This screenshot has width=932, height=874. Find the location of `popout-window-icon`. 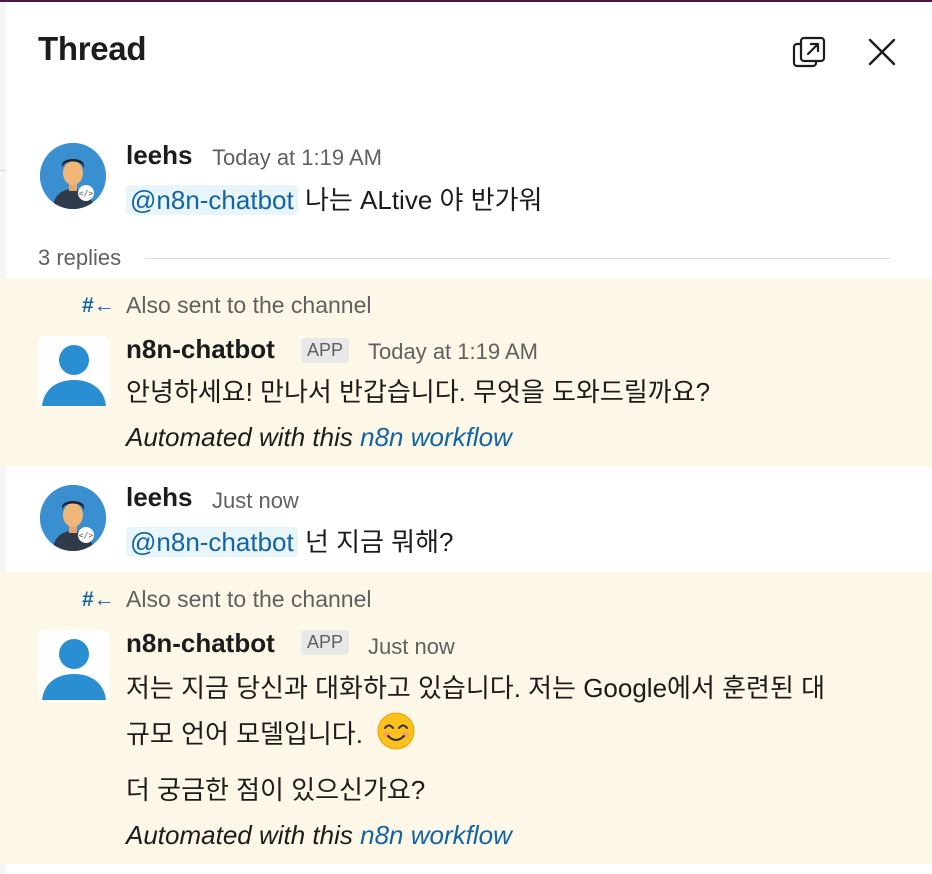

popout-window-icon is located at coordinates (809, 52).